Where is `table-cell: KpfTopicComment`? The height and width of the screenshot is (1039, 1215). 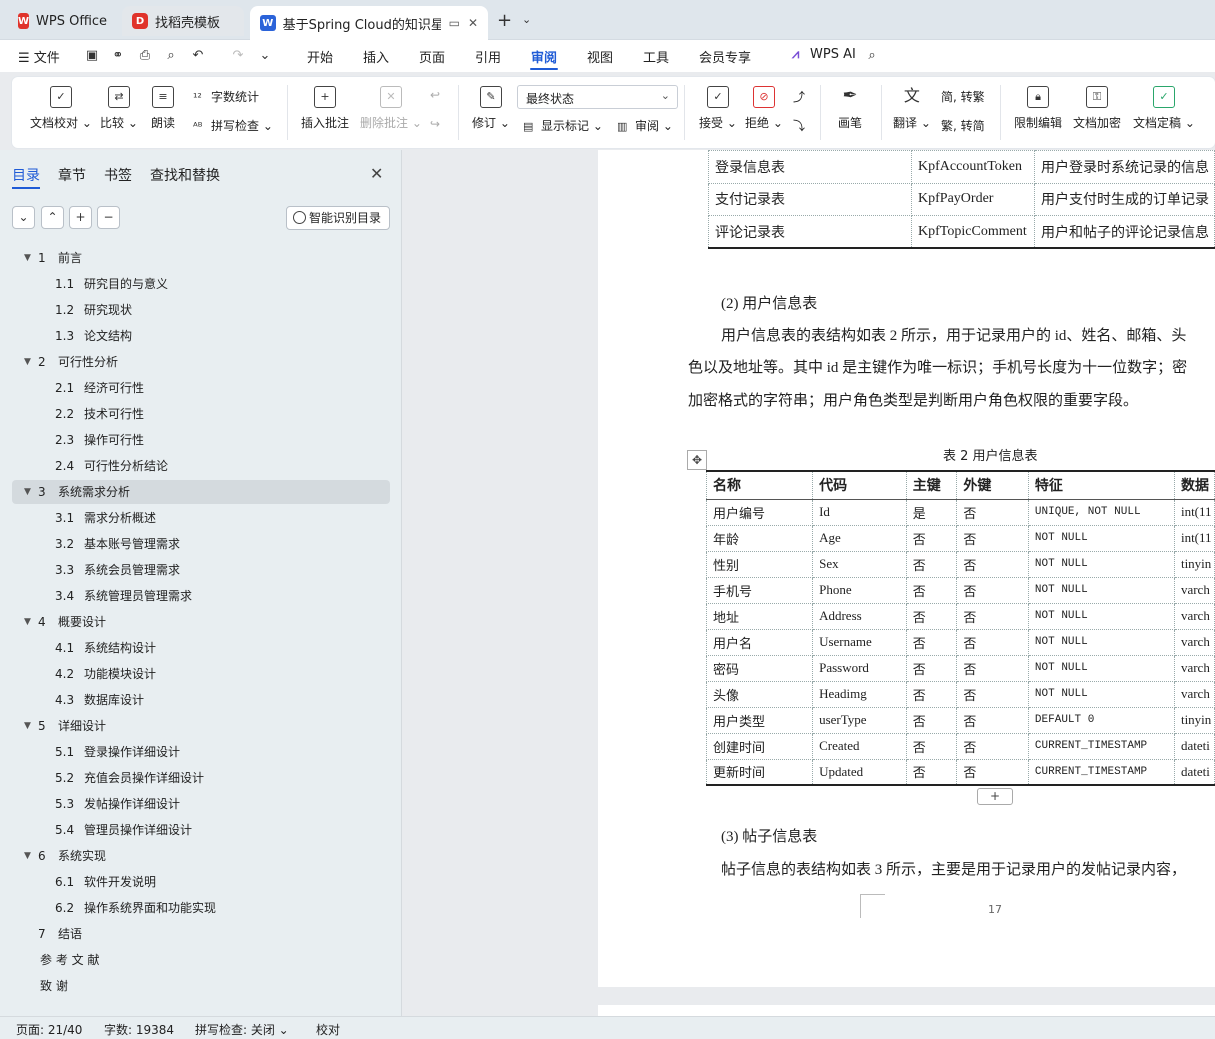 table-cell: KpfTopicComment is located at coordinates (973, 232).